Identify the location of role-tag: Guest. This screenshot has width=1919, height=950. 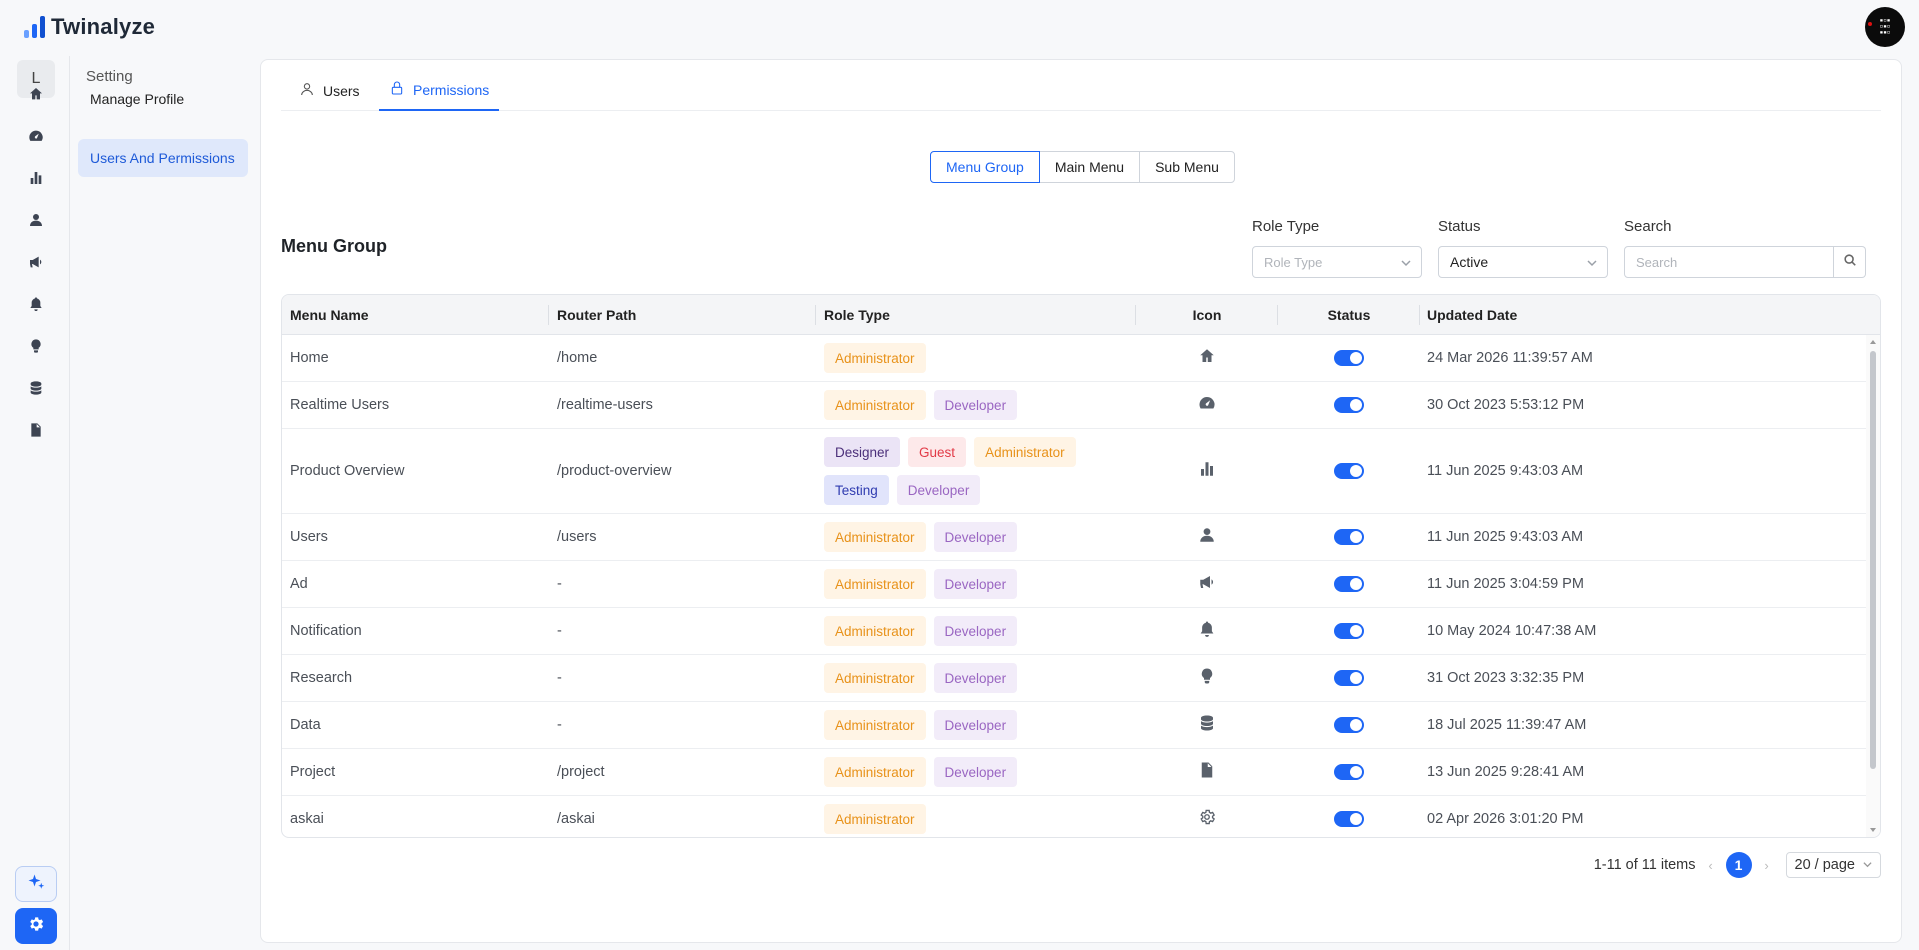
(937, 452).